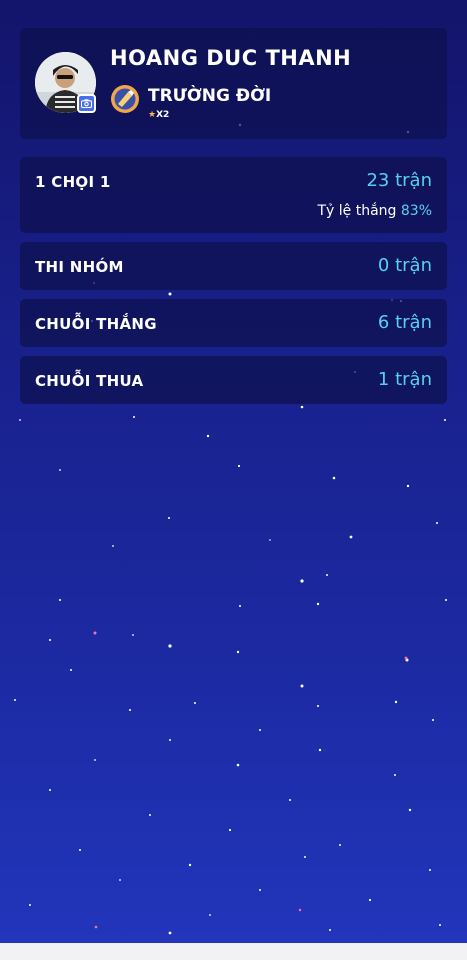  What do you see at coordinates (86, 103) in the screenshot?
I see `camera-icon` at bounding box center [86, 103].